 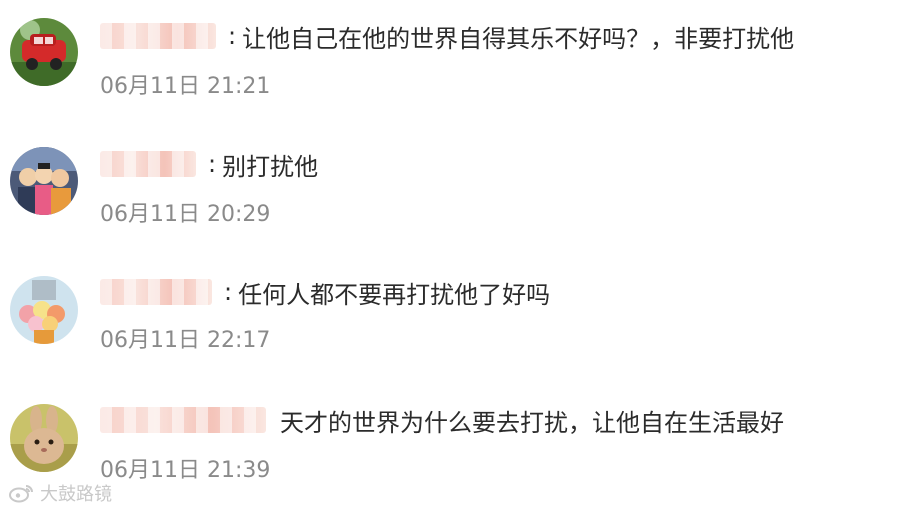 I want to click on comment-timestamp: 06月11日 20:29, so click(x=185, y=214).